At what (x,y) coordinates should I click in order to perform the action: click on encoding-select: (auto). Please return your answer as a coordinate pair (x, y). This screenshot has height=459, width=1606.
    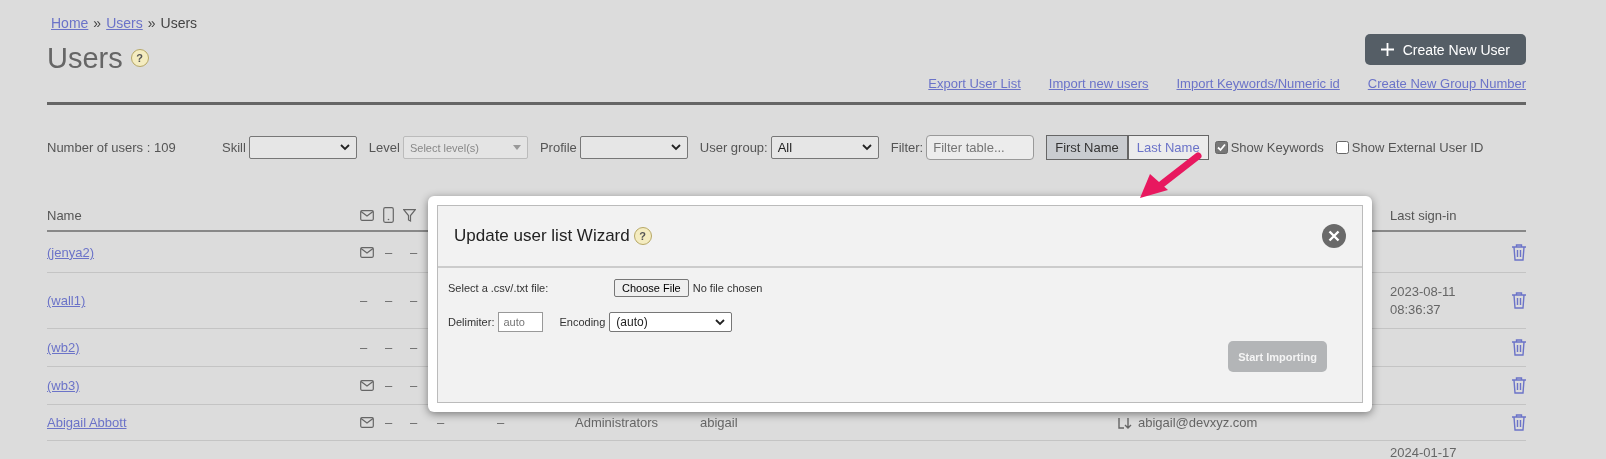
    Looking at the image, I should click on (671, 322).